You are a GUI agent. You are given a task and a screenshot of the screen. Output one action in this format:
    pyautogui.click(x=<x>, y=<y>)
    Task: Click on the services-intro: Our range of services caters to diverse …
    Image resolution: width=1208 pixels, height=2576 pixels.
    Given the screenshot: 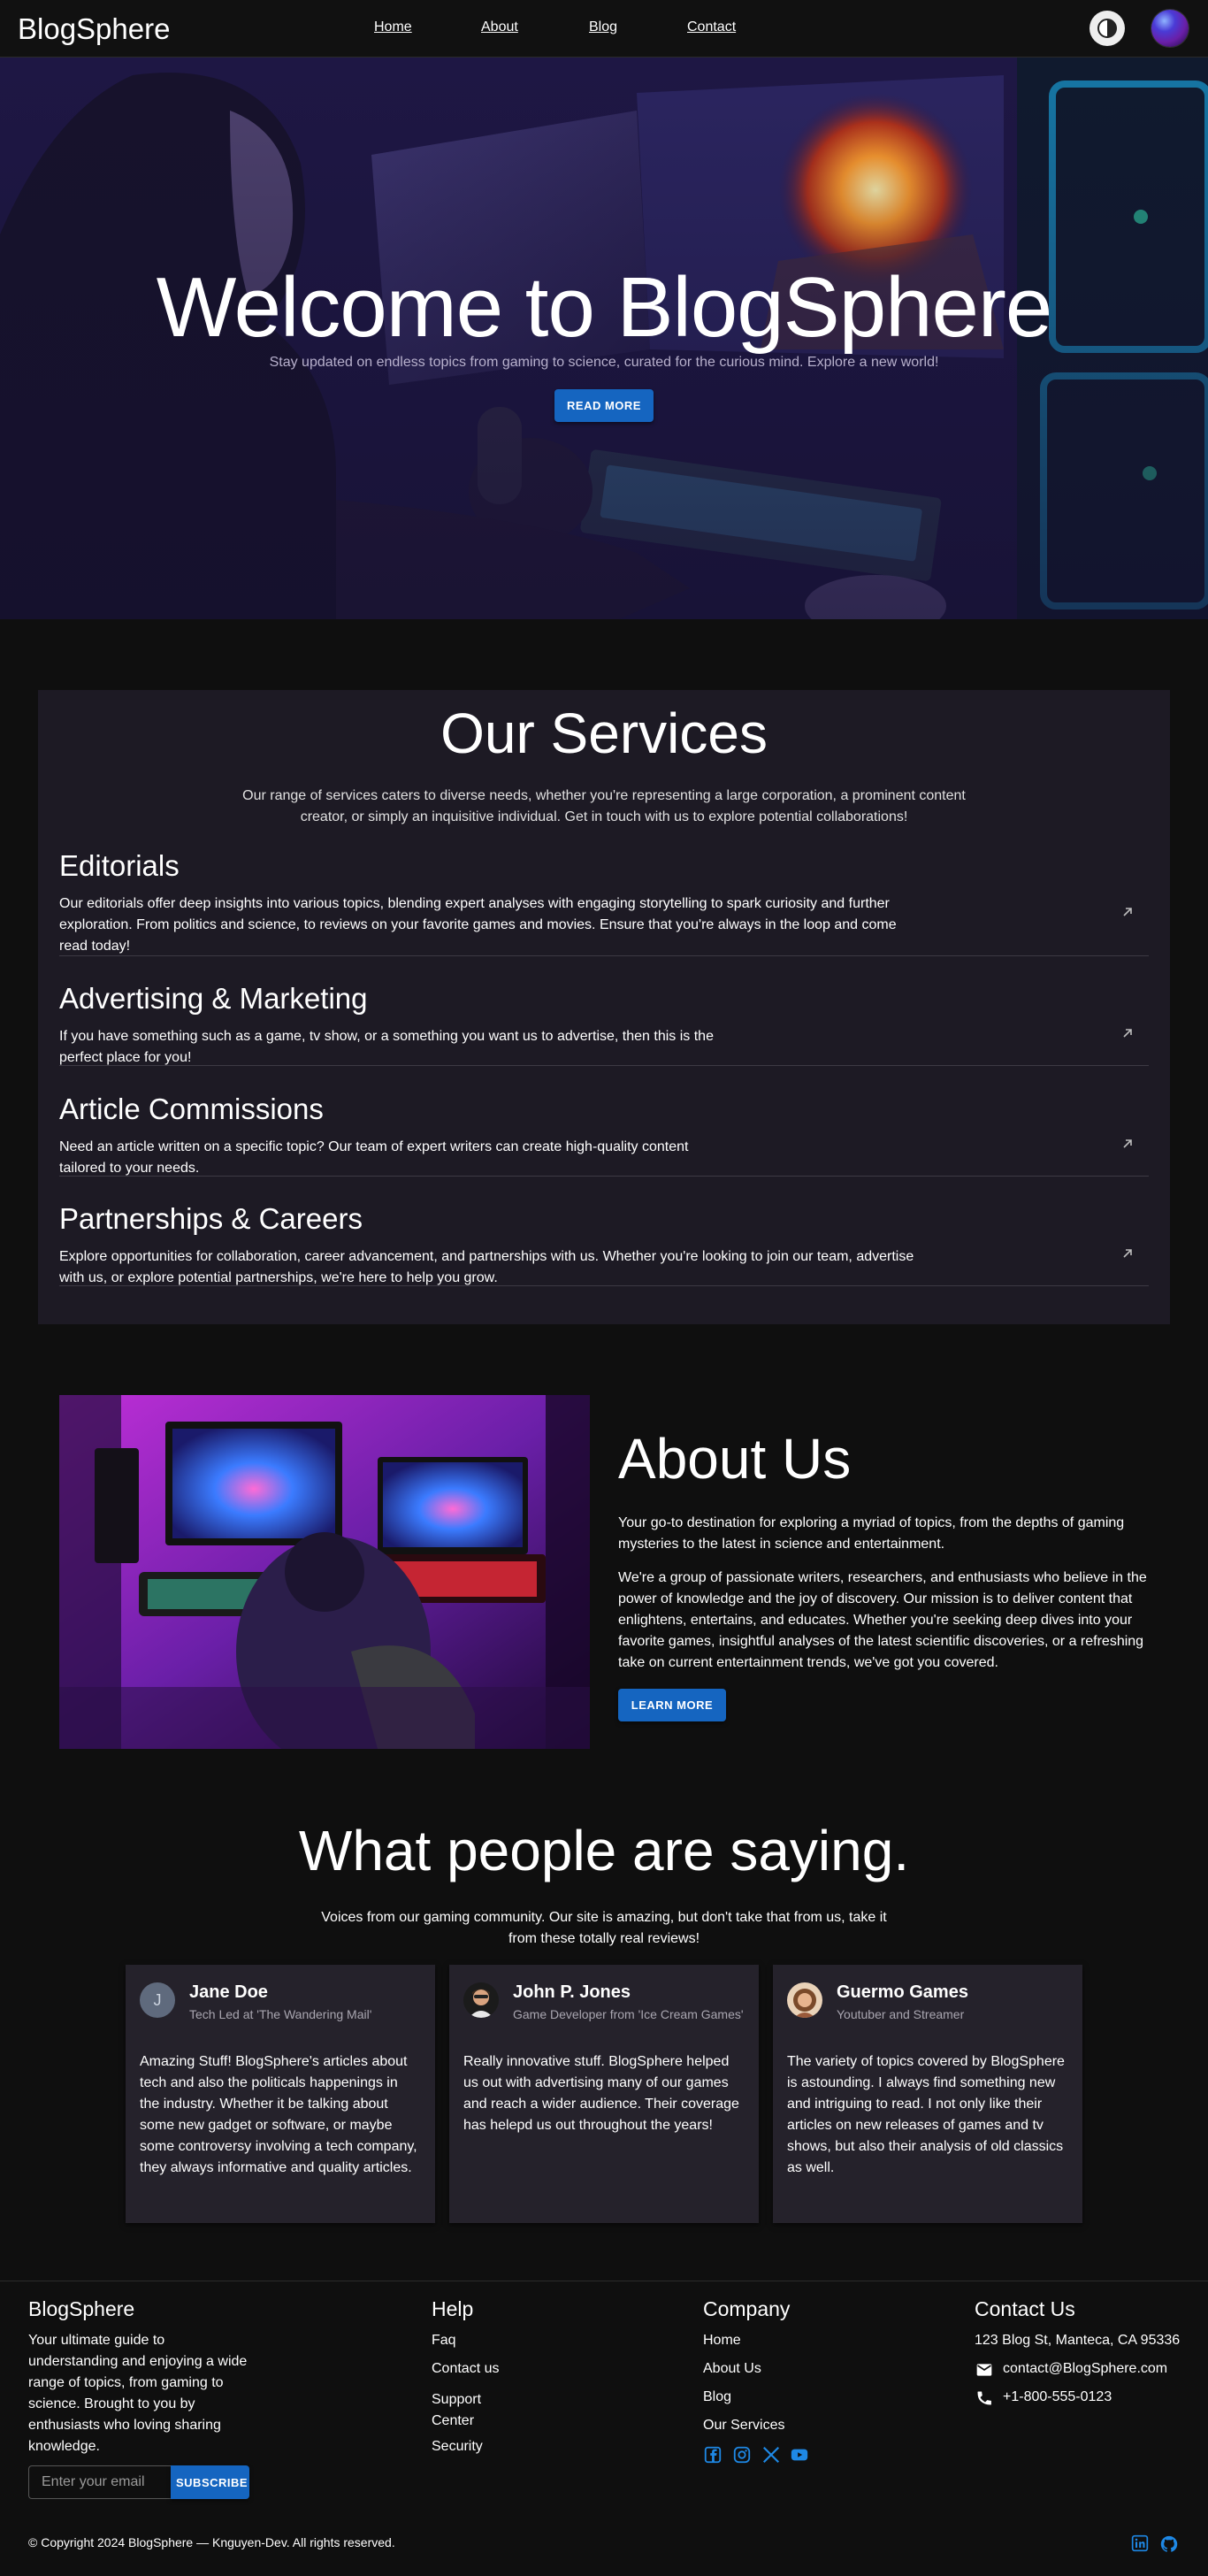 What is the action you would take?
    pyautogui.click(x=604, y=806)
    